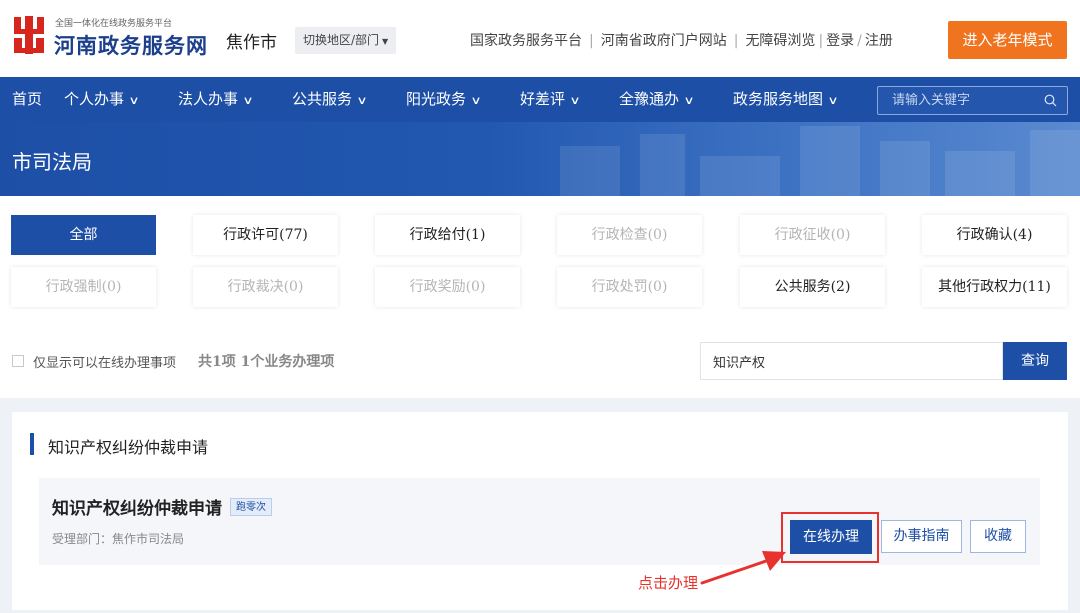 Image resolution: width=1080 pixels, height=613 pixels. I want to click on department-banner: 市司法局, so click(540, 159).